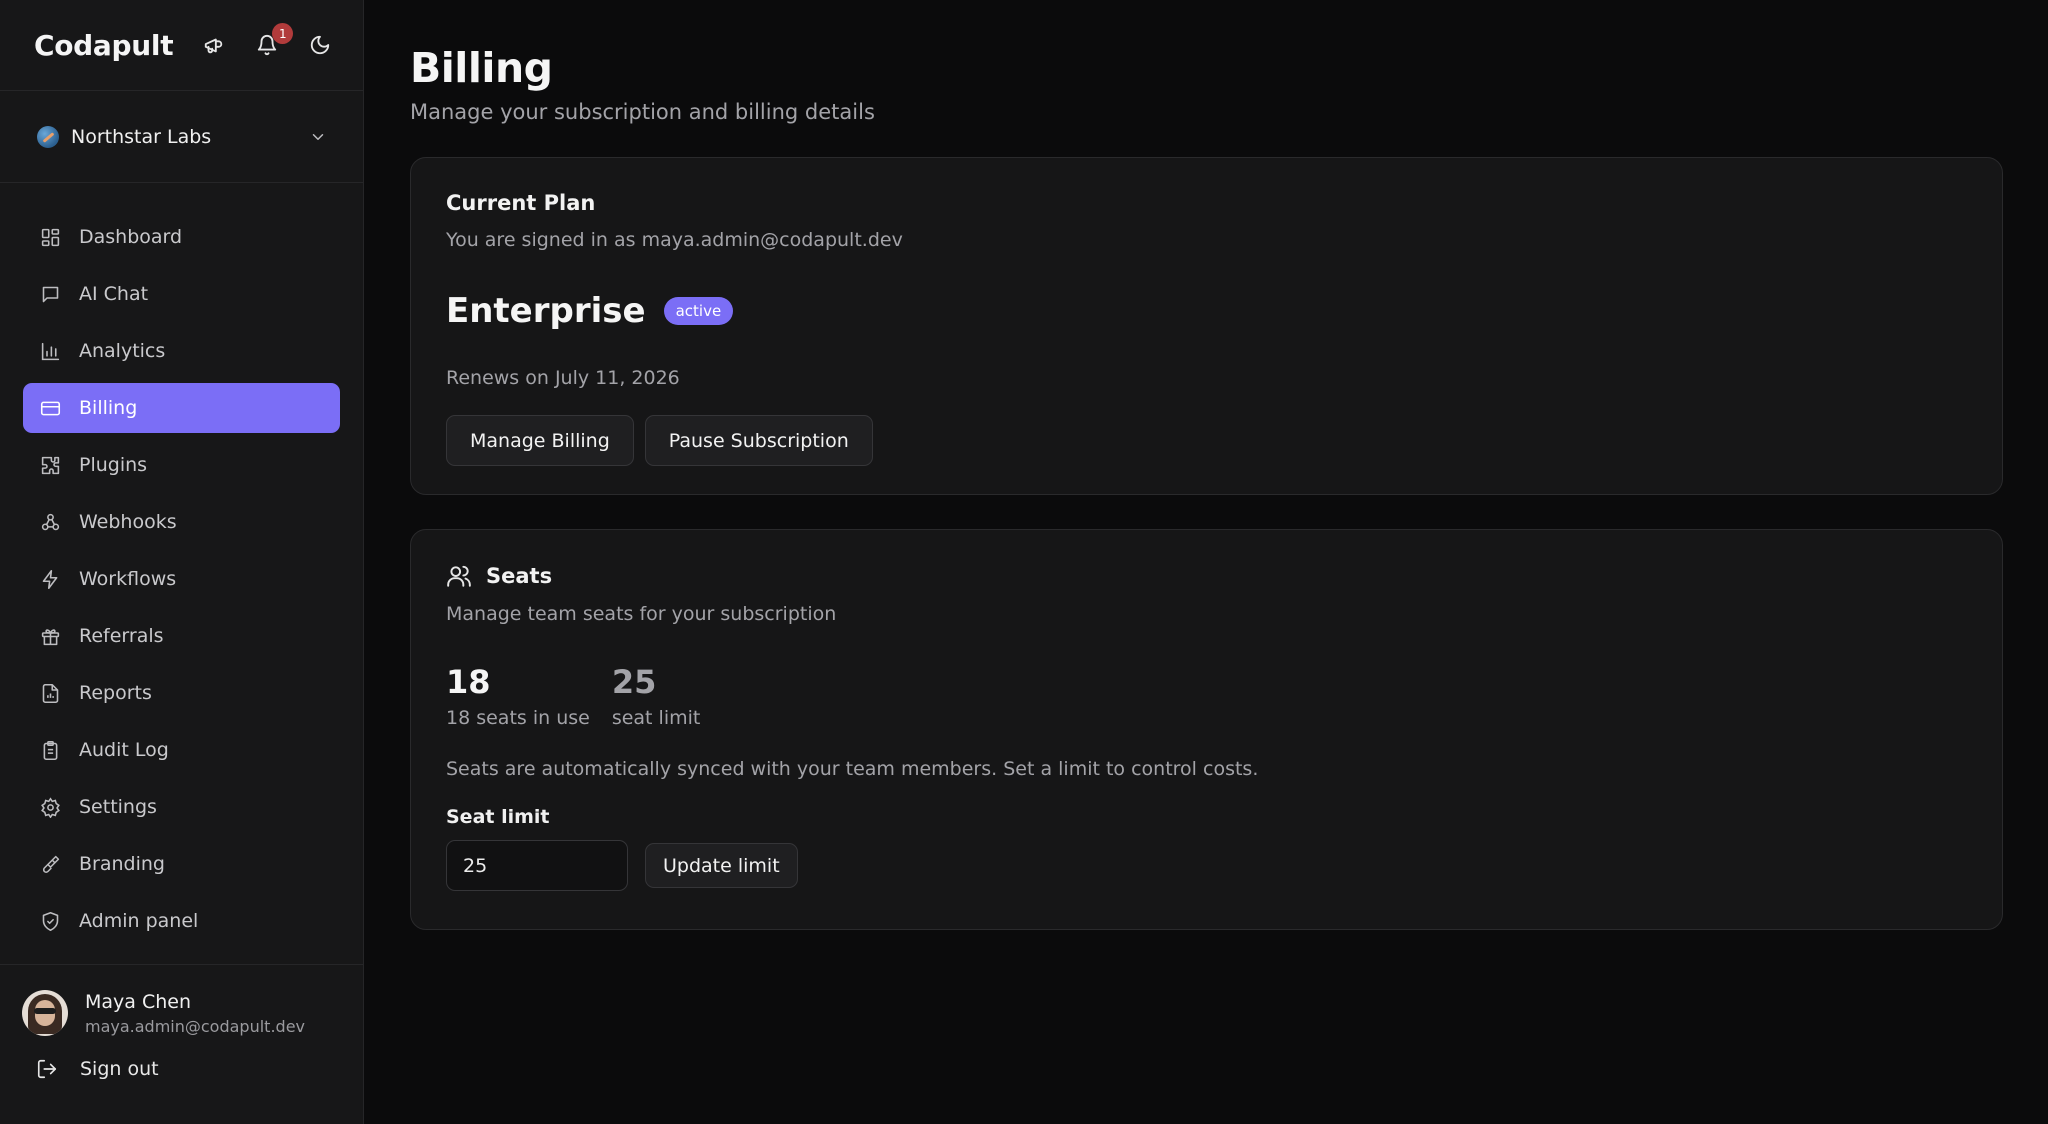 This screenshot has width=2048, height=1124. Describe the element at coordinates (181, 579) in the screenshot. I see `sidebar-item-workflows: Workflows` at that location.